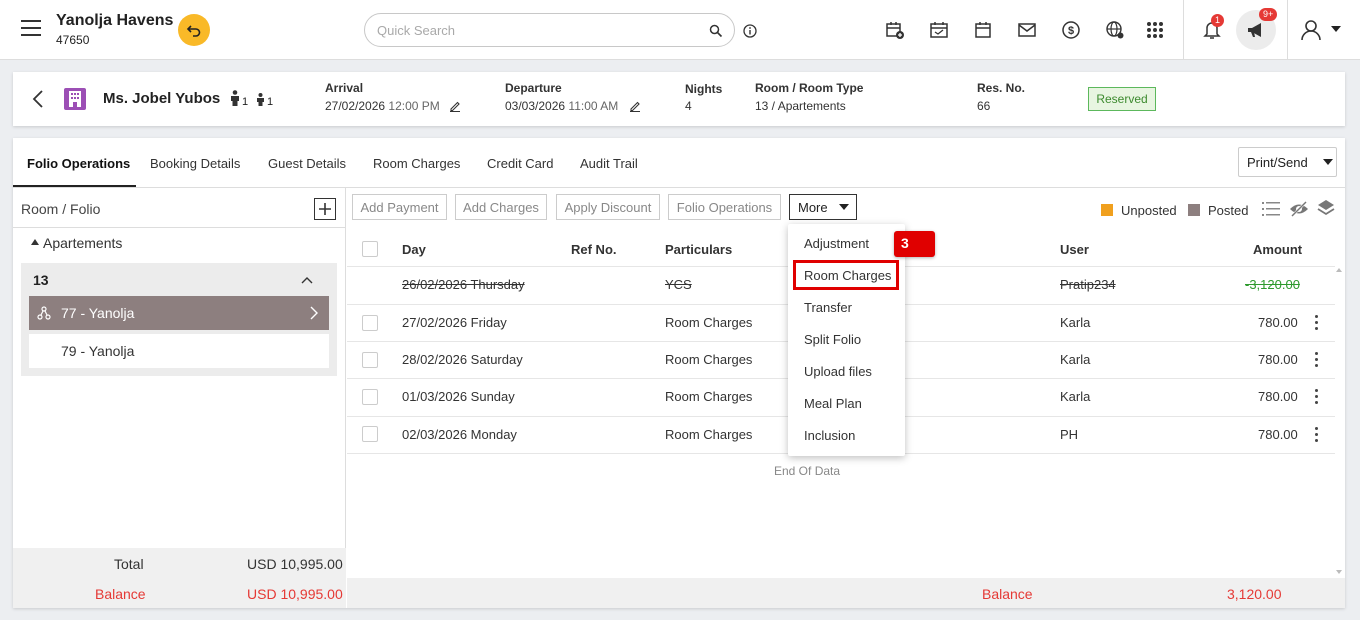 The height and width of the screenshot is (620, 1360). Describe the element at coordinates (325, 209) in the screenshot. I see `add-folio-icon` at that location.